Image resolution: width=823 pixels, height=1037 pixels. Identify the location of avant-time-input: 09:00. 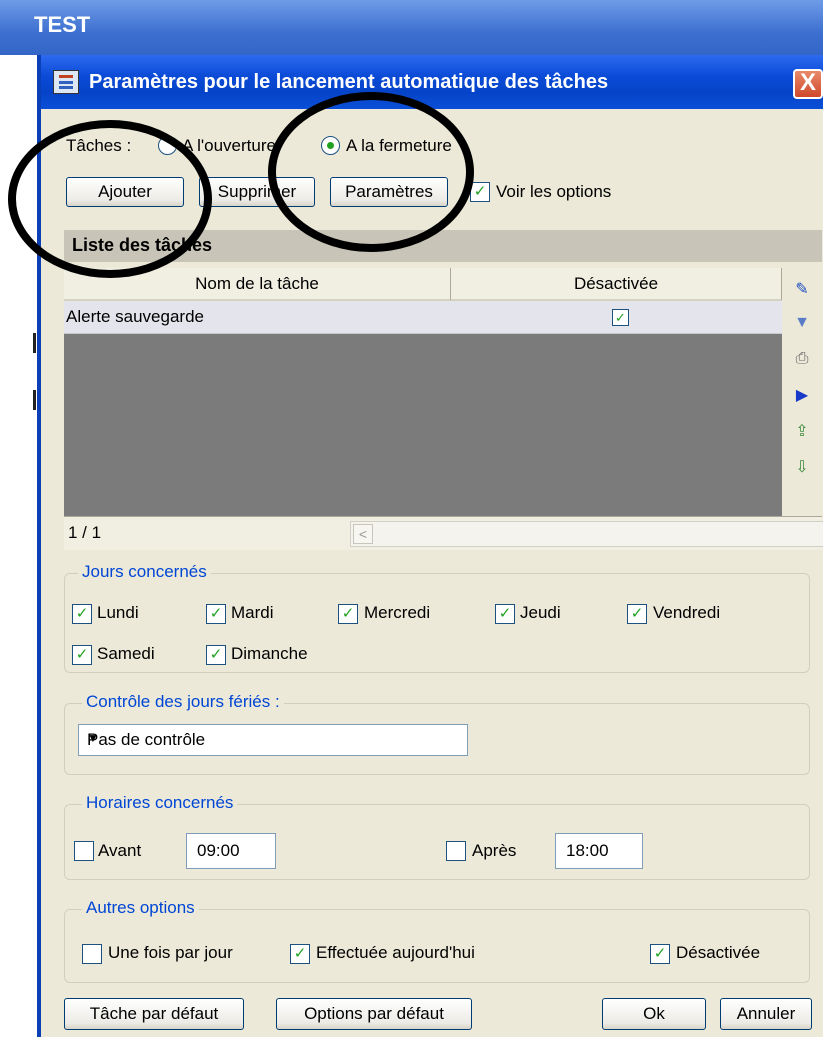
(231, 851).